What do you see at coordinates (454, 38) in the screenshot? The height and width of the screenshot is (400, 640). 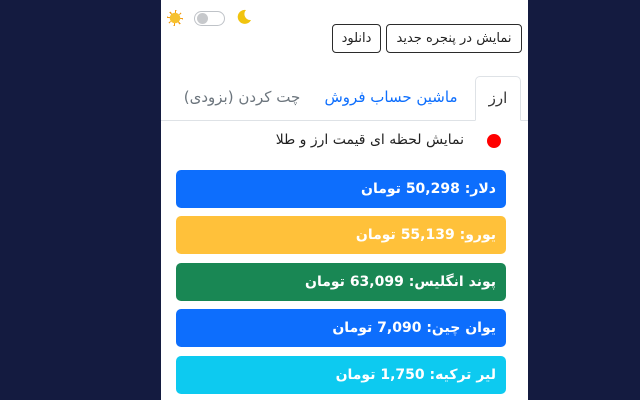 I see `open-new-window-button: نمایش در پنجره جدید` at bounding box center [454, 38].